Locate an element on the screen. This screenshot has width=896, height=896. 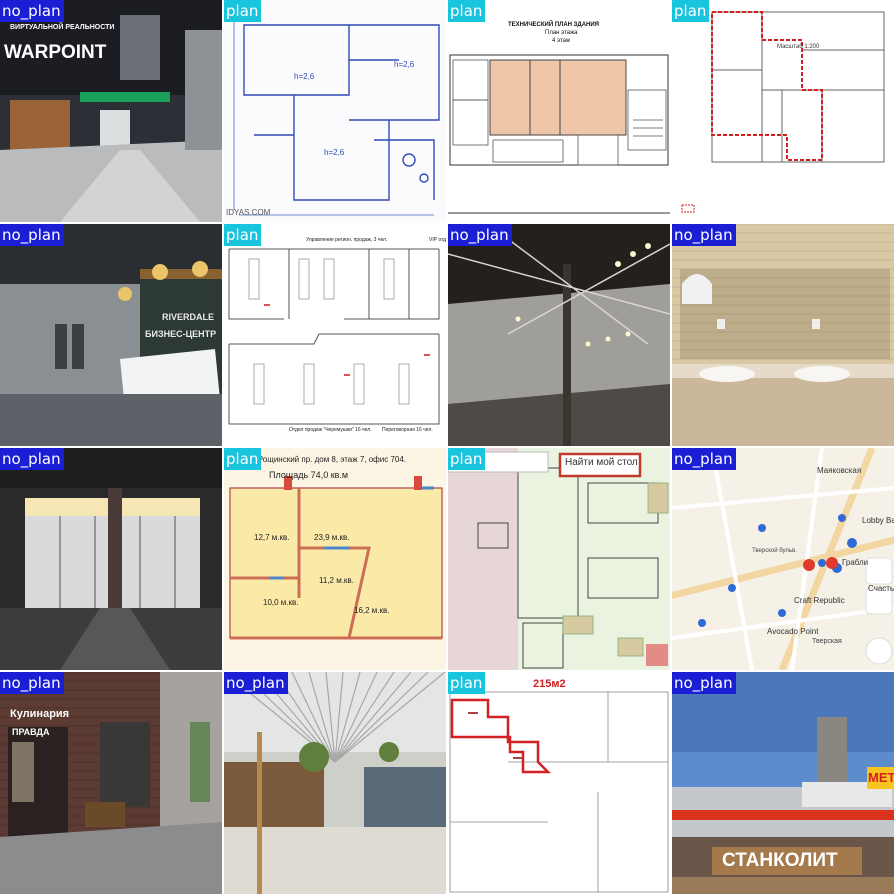
outlined-floor-plan-image is located at coordinates (783, 111).